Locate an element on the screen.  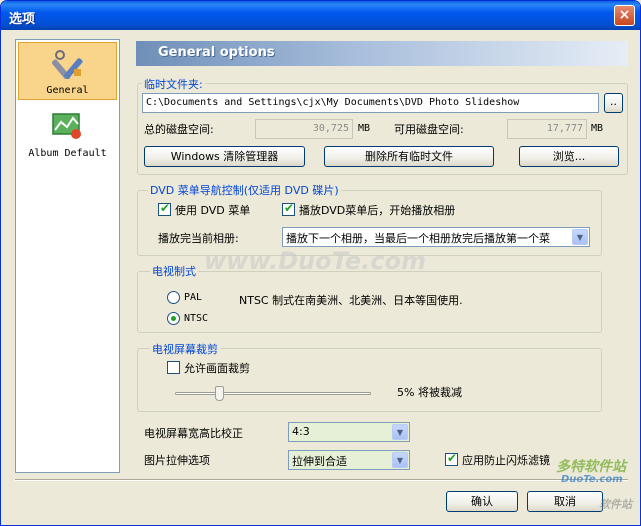
aspect-select: 4:3 ▼ is located at coordinates (349, 432).